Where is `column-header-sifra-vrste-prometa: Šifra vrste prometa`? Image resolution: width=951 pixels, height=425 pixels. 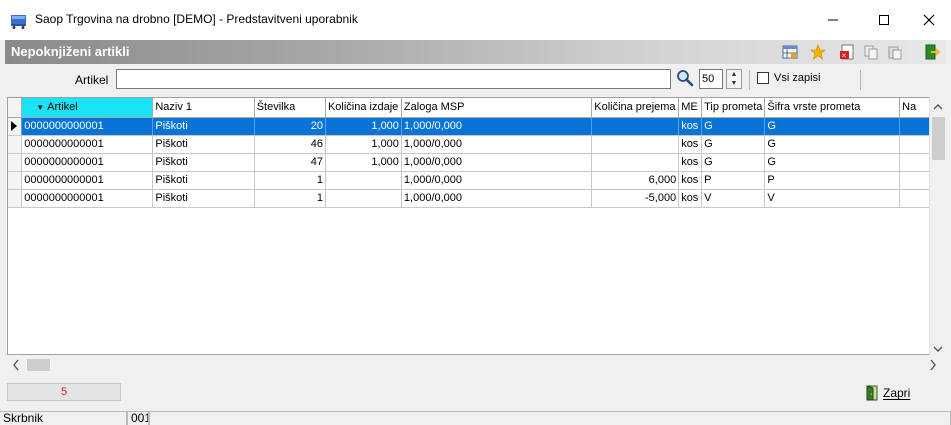
column-header-sifra-vrste-prometa: Šifra vrste prometa is located at coordinates (832, 108).